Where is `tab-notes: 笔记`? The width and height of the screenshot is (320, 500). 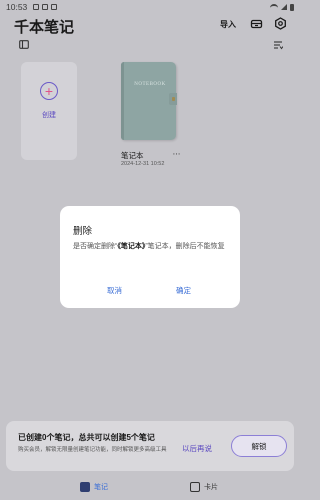 tab-notes: 笔记 is located at coordinates (94, 487).